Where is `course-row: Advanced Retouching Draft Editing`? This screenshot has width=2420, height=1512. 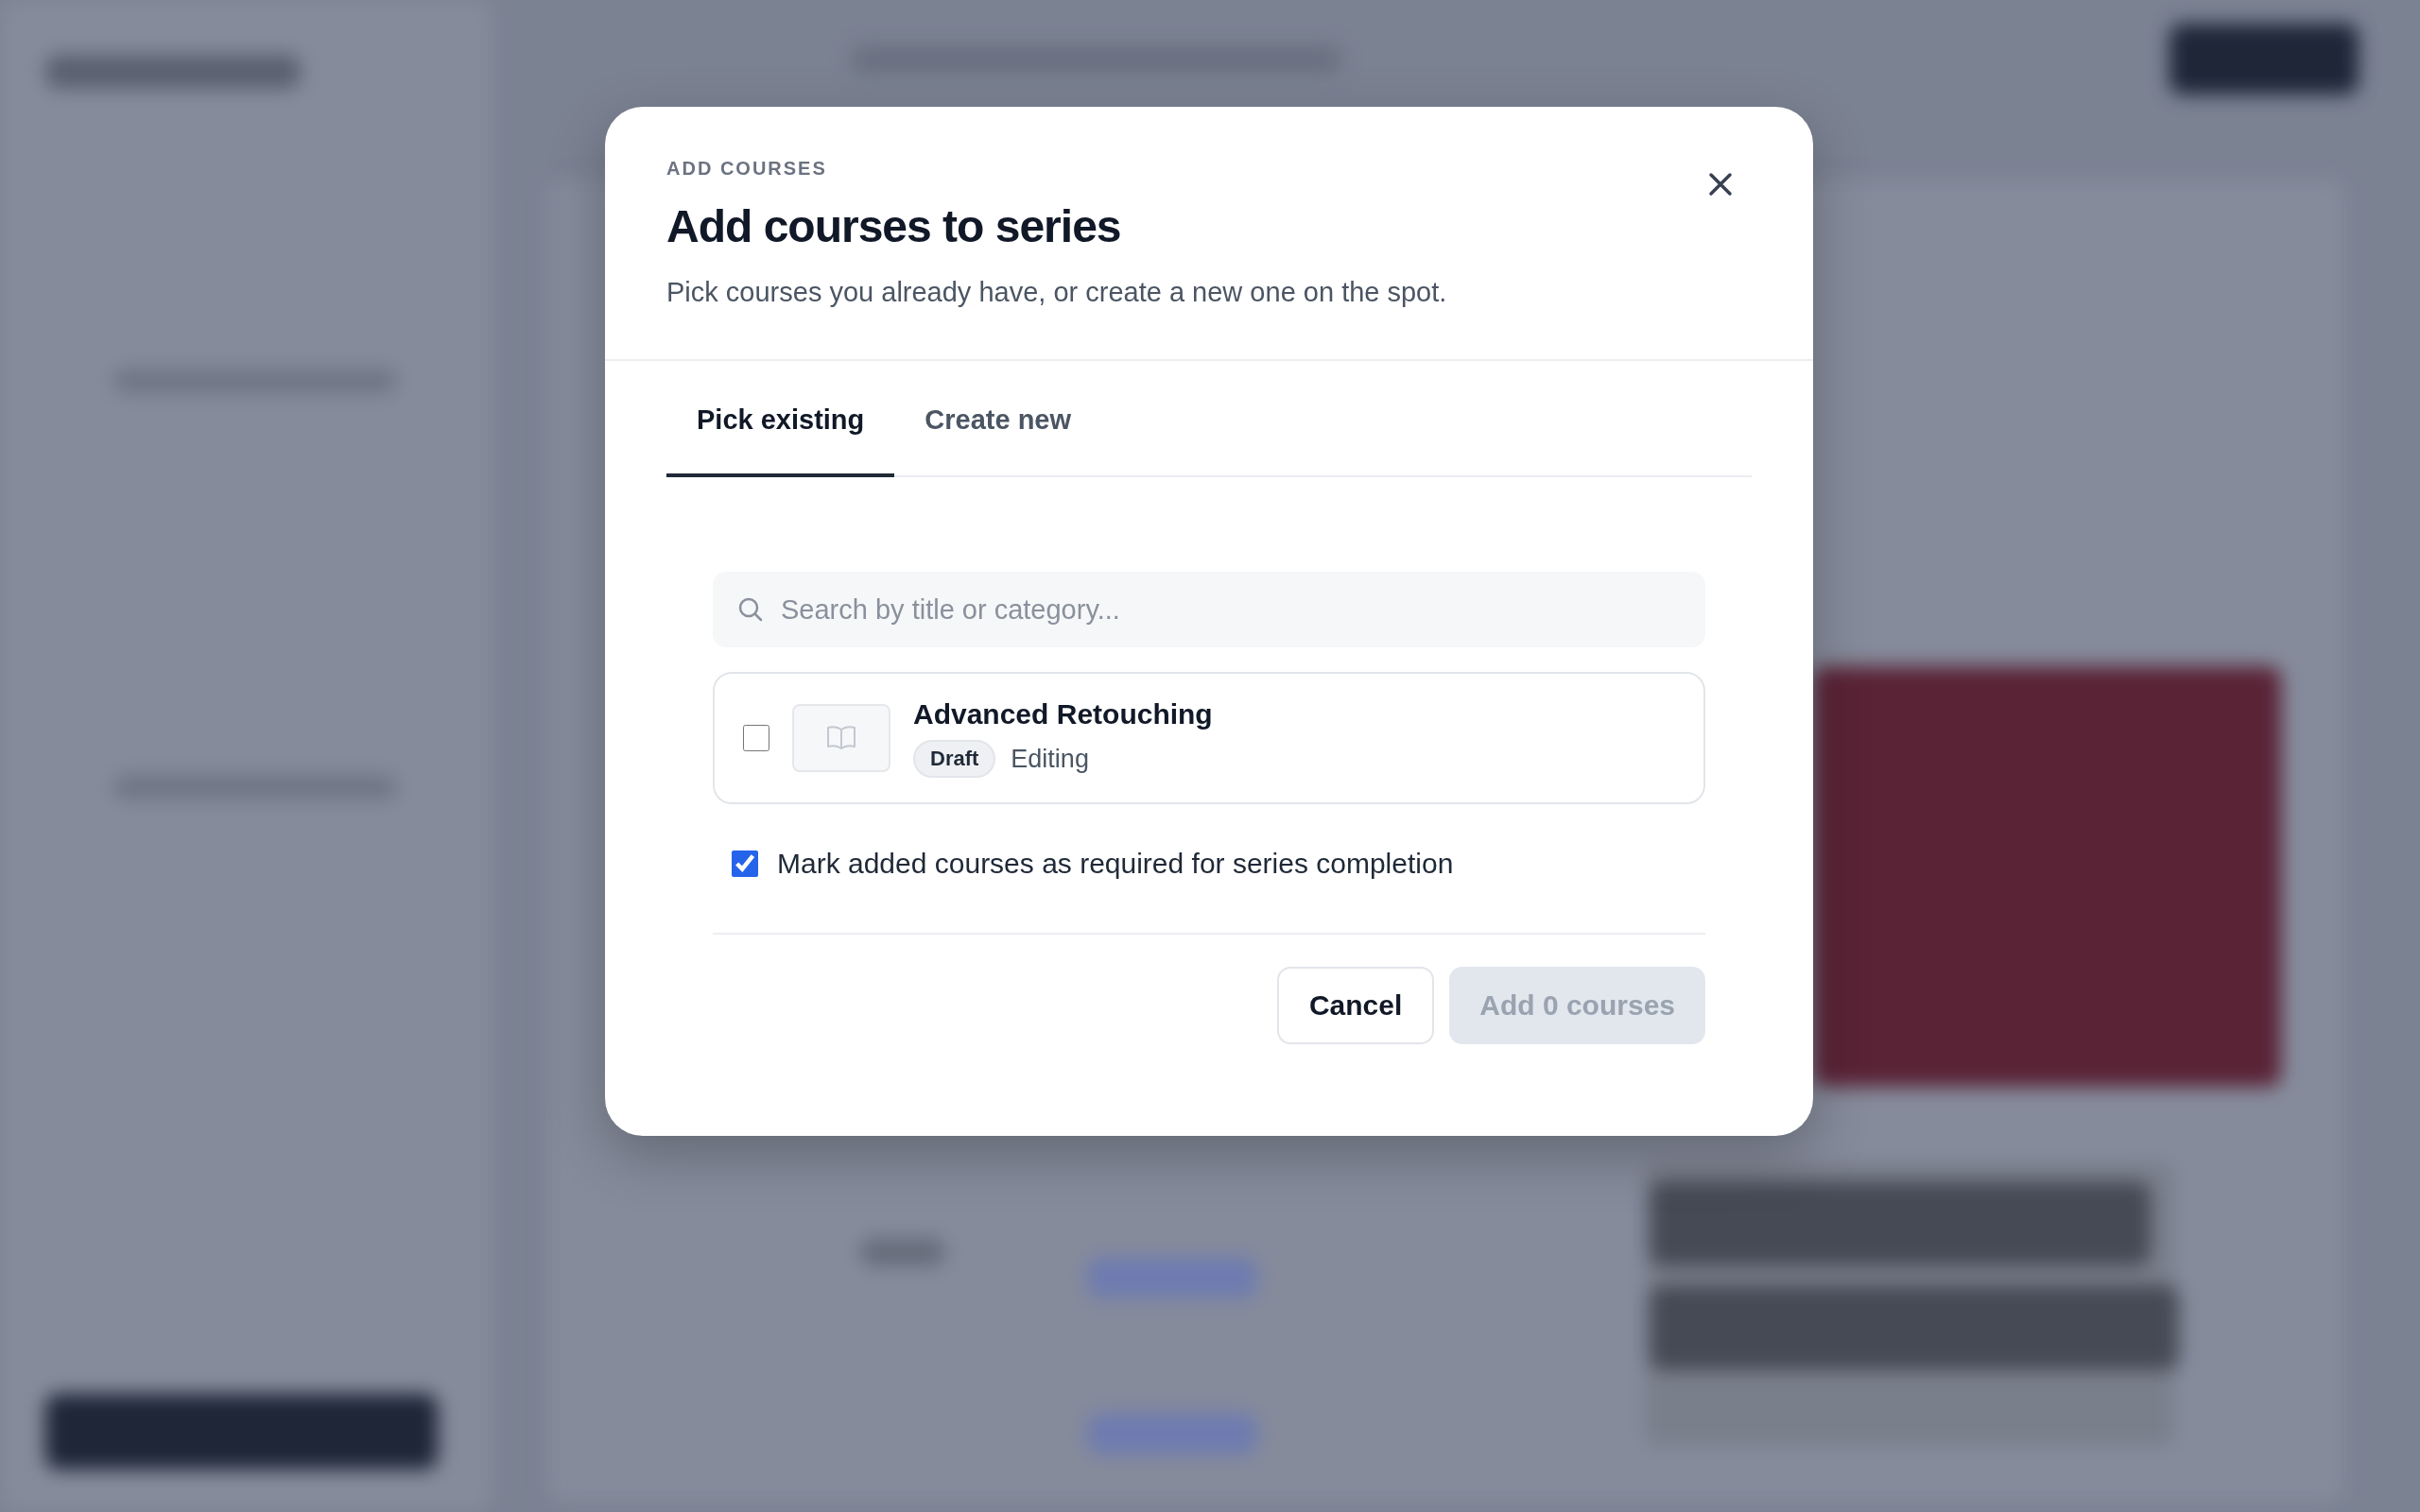
course-row: Advanced Retouching Draft Editing is located at coordinates (1209, 738).